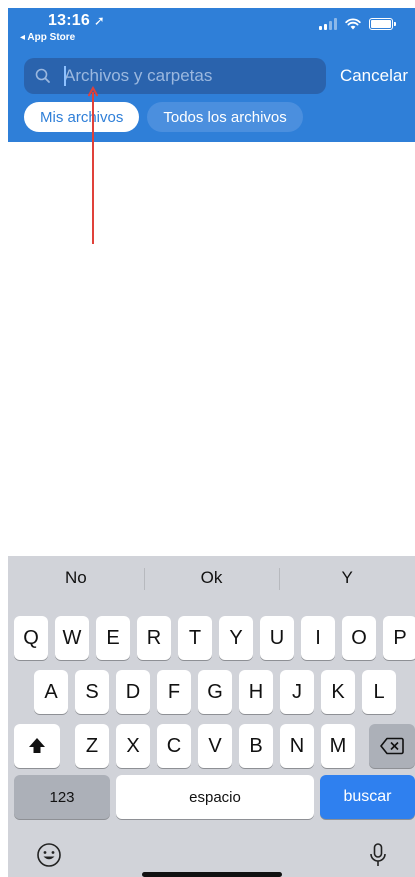 The height and width of the screenshot is (877, 415). What do you see at coordinates (92, 746) in the screenshot?
I see `key-z: Z` at bounding box center [92, 746].